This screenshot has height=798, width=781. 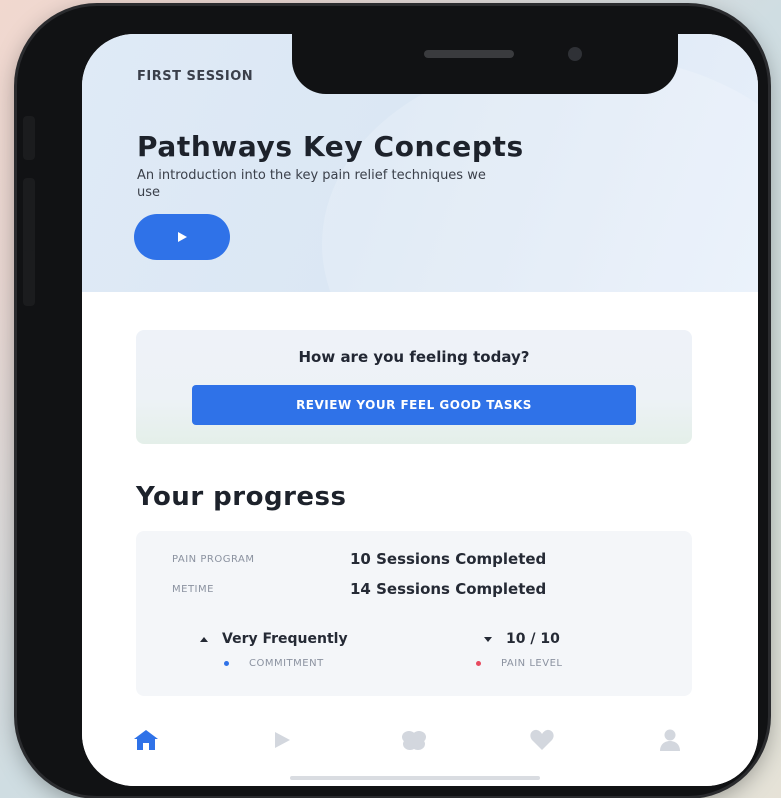 I want to click on volume-down-button, so click(x=29, y=278).